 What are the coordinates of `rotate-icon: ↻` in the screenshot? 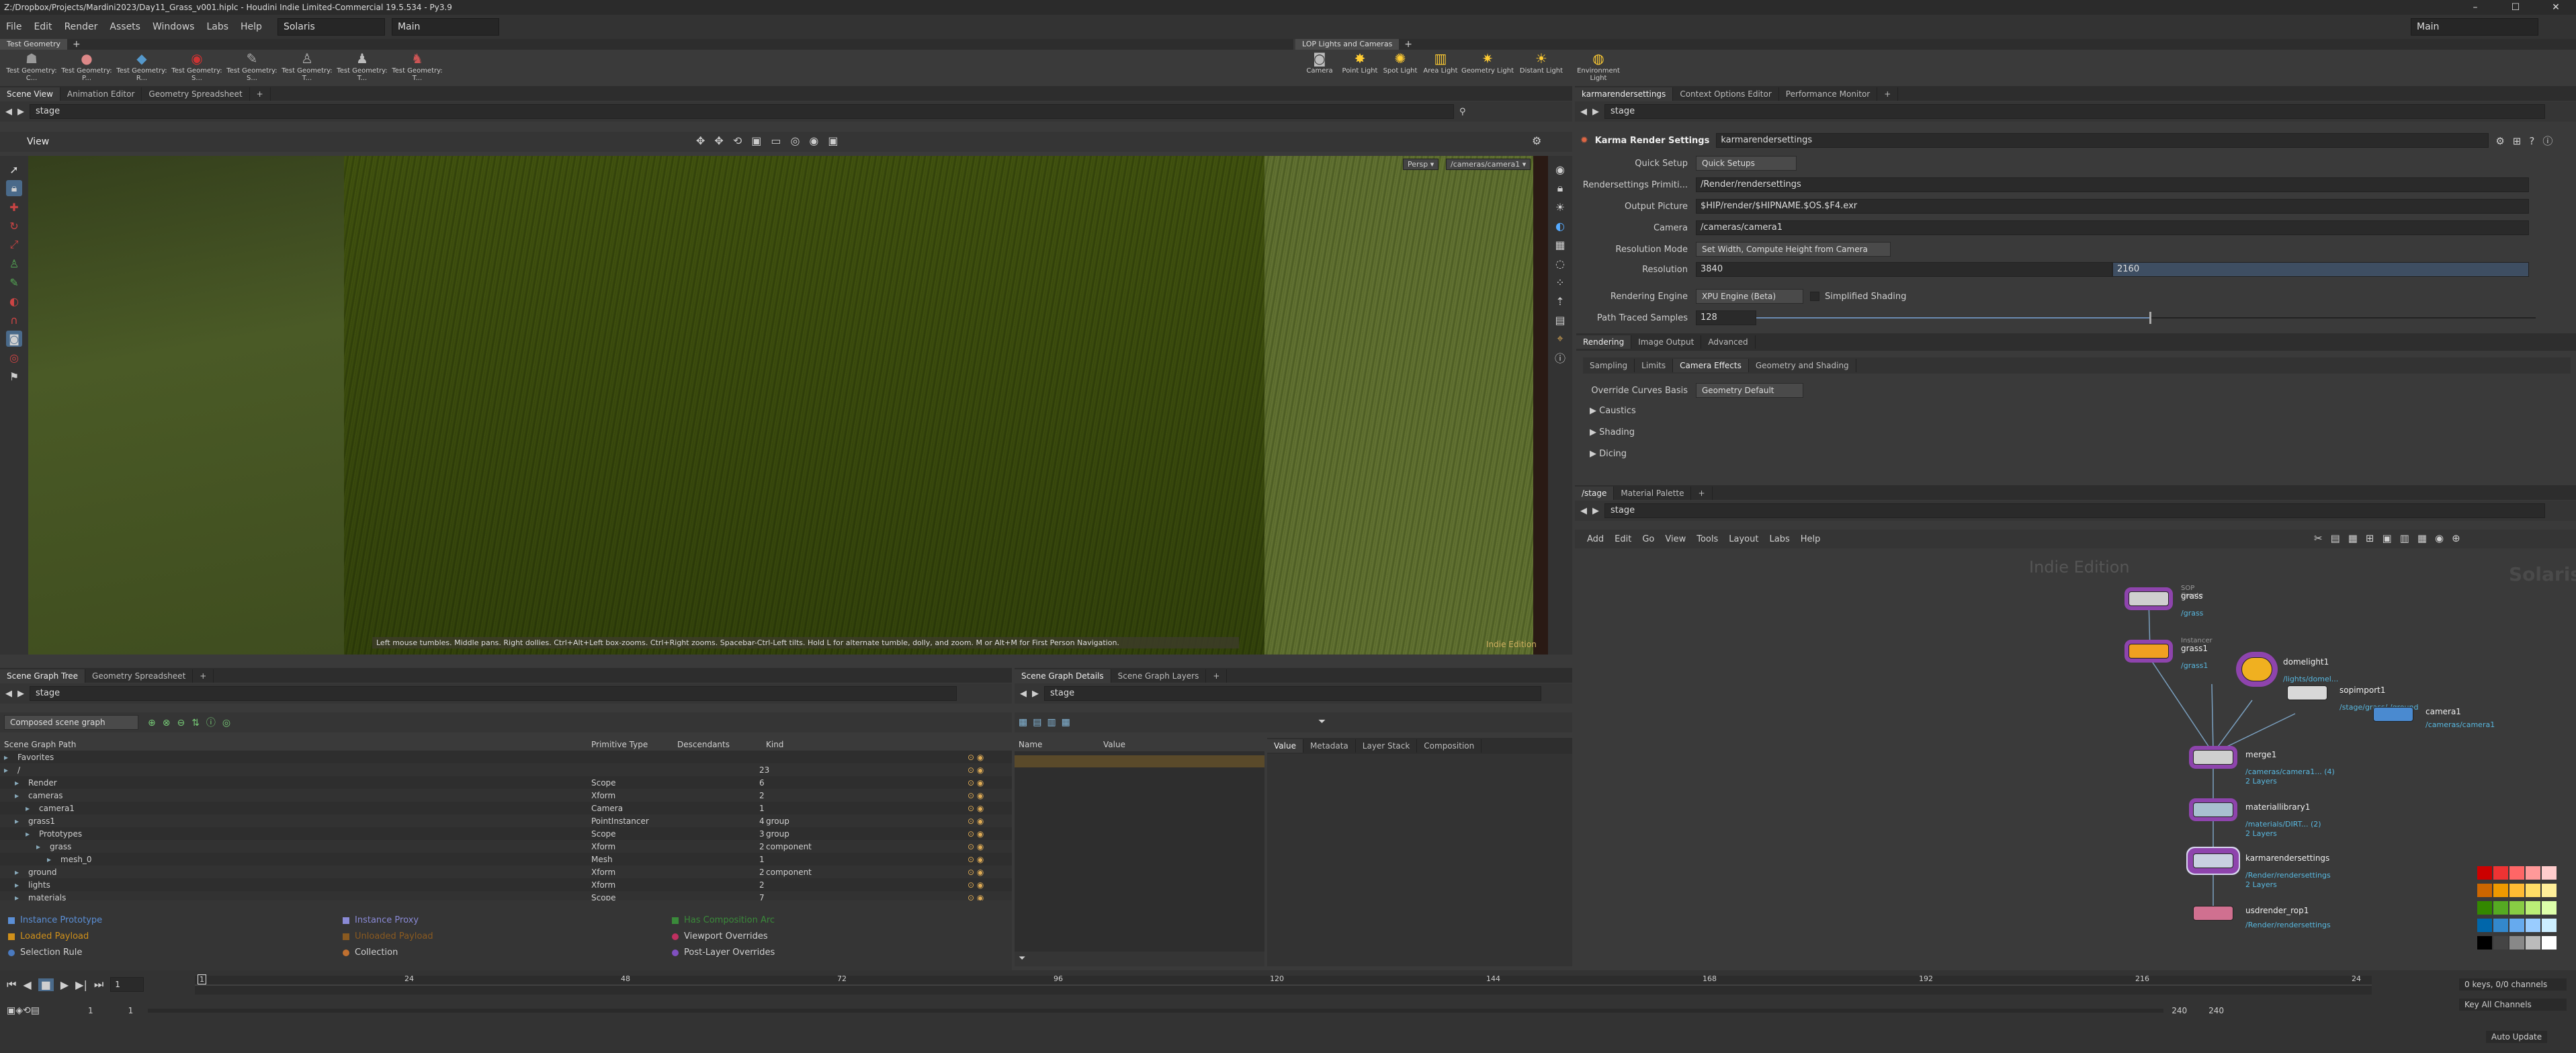 It's located at (14, 226).